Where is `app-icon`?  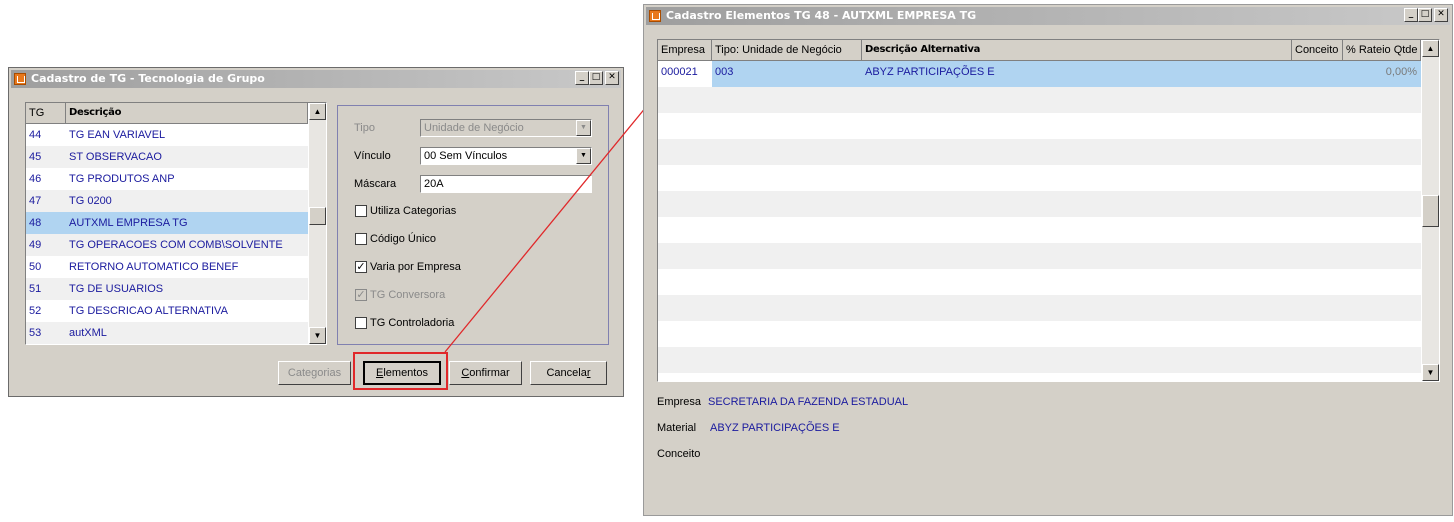 app-icon is located at coordinates (655, 16).